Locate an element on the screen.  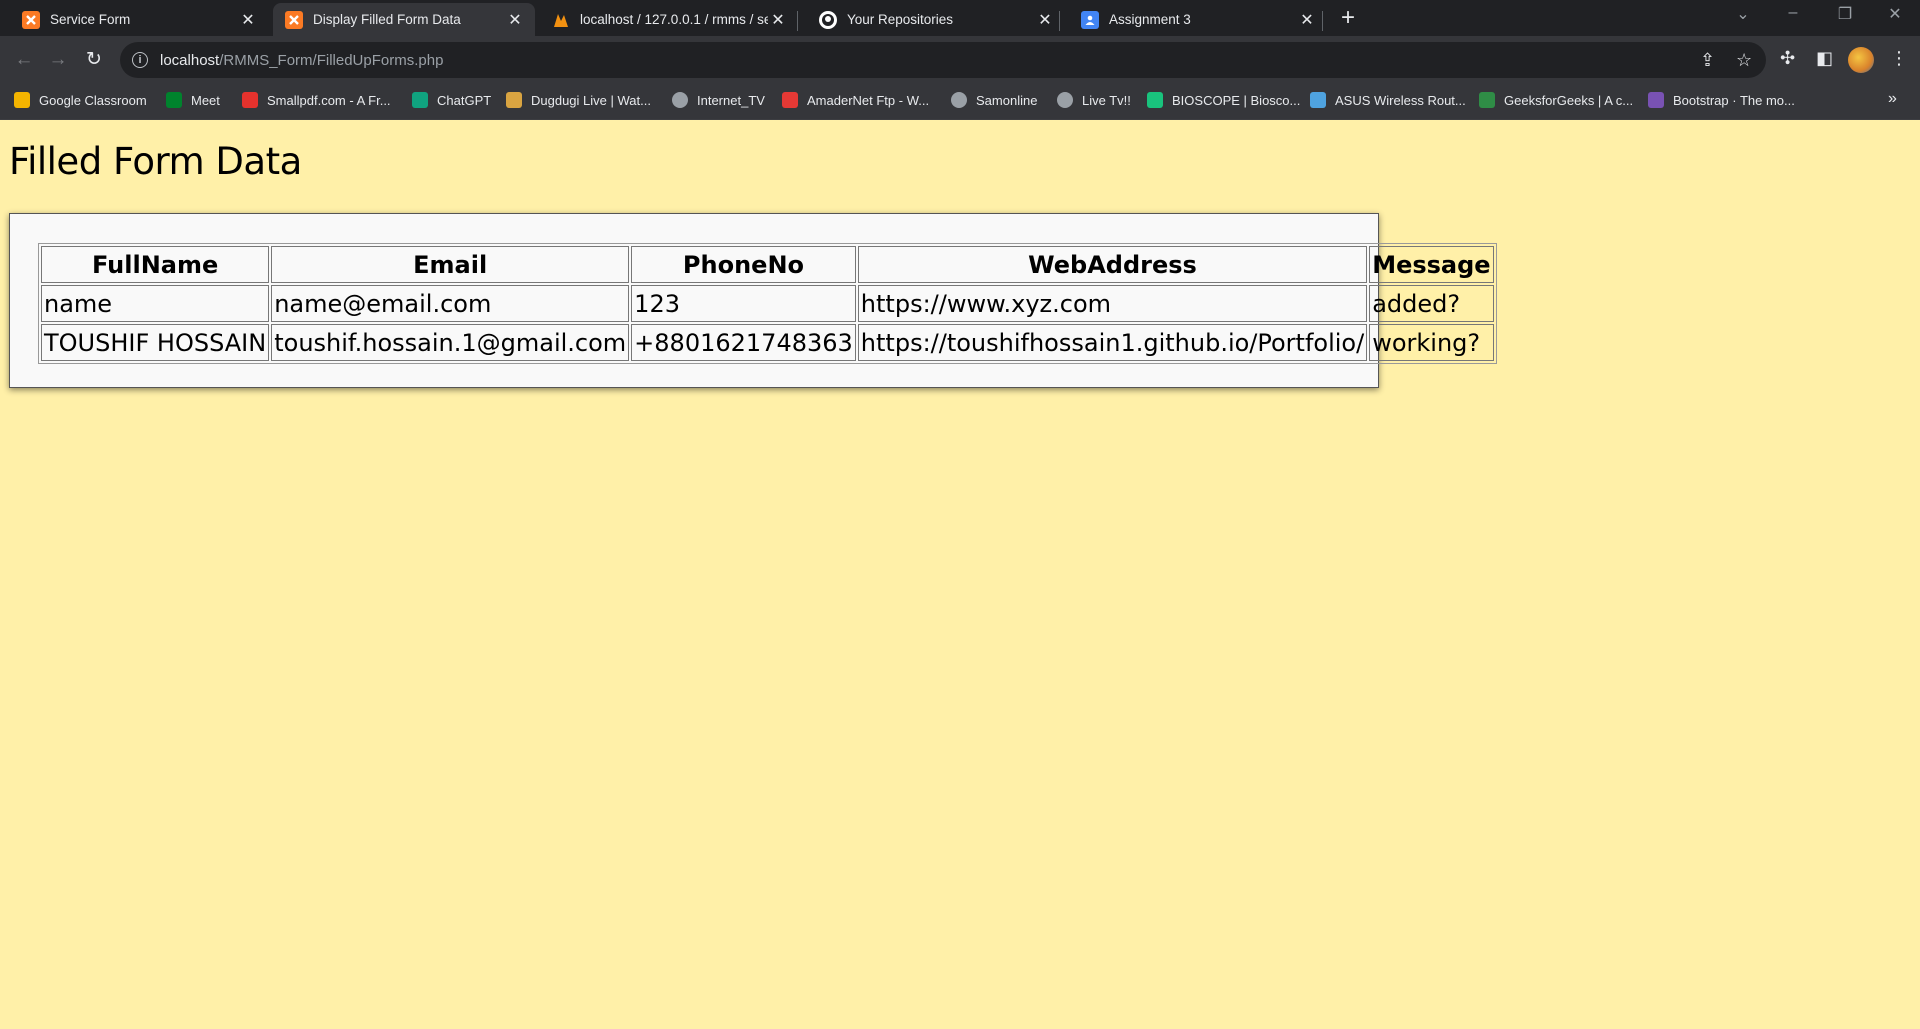
tab-title: Assignment 3 is located at coordinates (1150, 19).